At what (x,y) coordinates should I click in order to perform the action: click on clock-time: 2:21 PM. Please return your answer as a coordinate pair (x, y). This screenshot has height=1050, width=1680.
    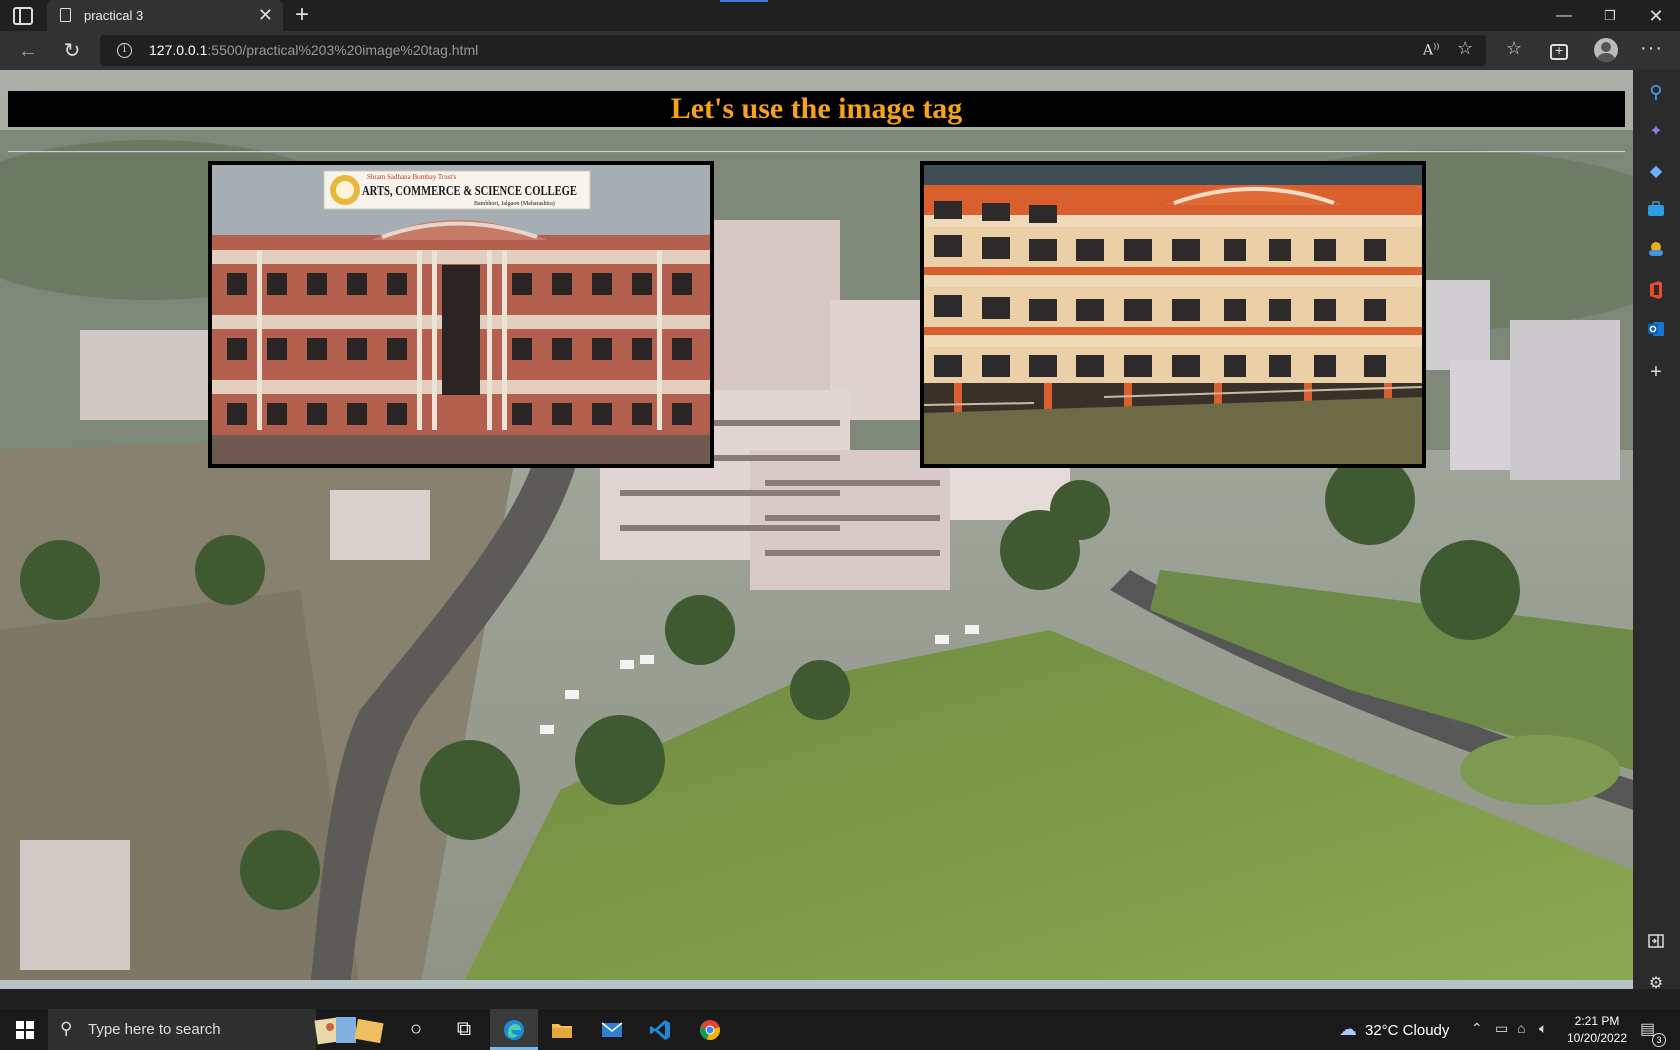
    Looking at the image, I should click on (1597, 1021).